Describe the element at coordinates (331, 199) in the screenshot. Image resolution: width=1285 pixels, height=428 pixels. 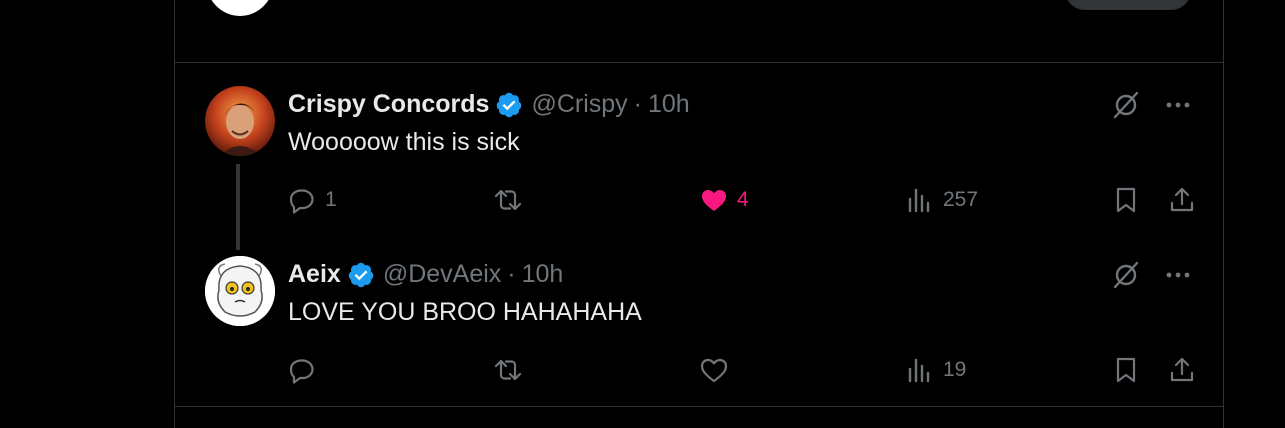
I see `reply-count: 1` at that location.